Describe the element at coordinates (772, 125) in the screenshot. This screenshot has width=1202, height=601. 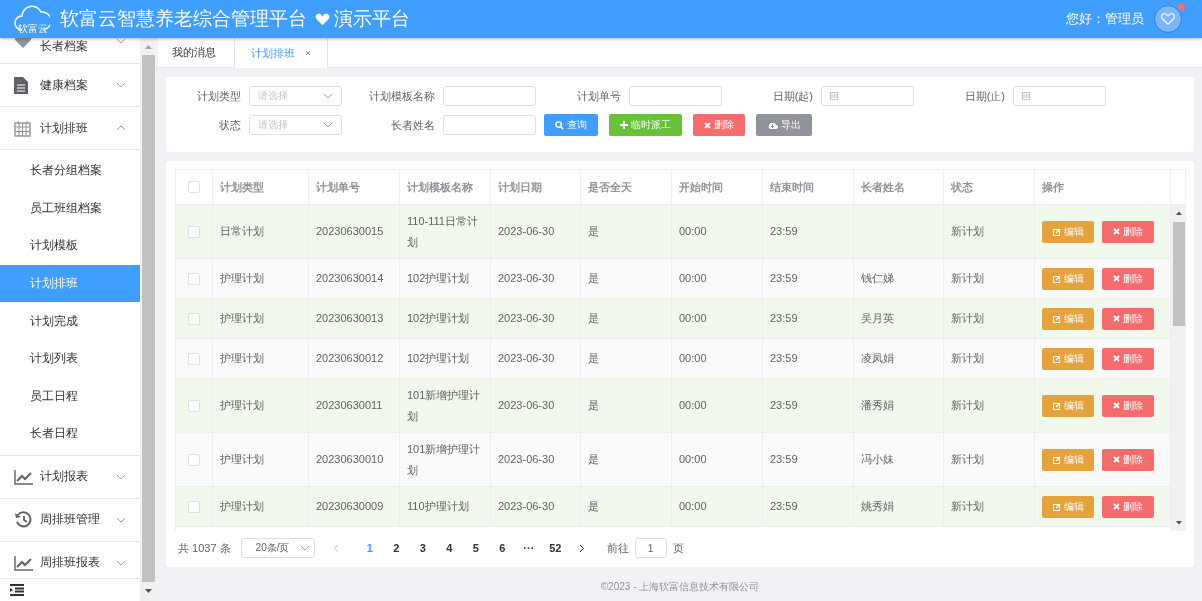
I see `cloud-download-icon` at that location.